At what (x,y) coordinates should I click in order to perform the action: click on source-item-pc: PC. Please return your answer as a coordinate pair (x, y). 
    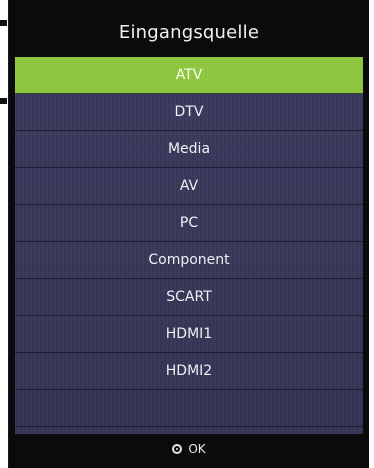
    Looking at the image, I should click on (189, 223).